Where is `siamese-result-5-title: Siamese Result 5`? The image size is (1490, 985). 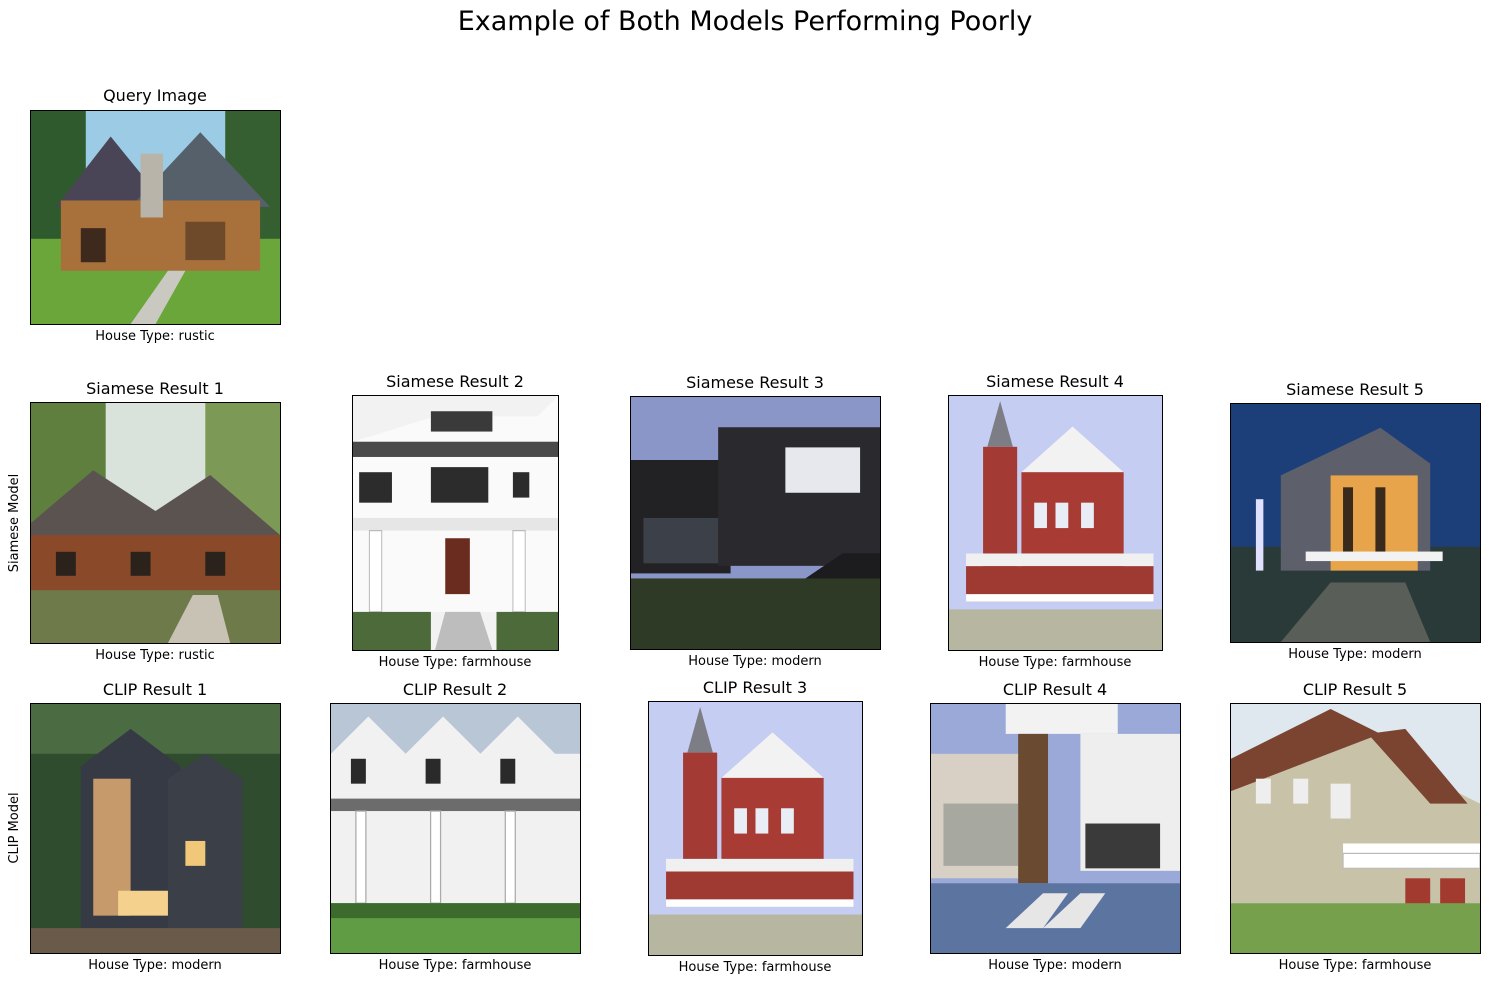 siamese-result-5-title: Siamese Result 5 is located at coordinates (1355, 389).